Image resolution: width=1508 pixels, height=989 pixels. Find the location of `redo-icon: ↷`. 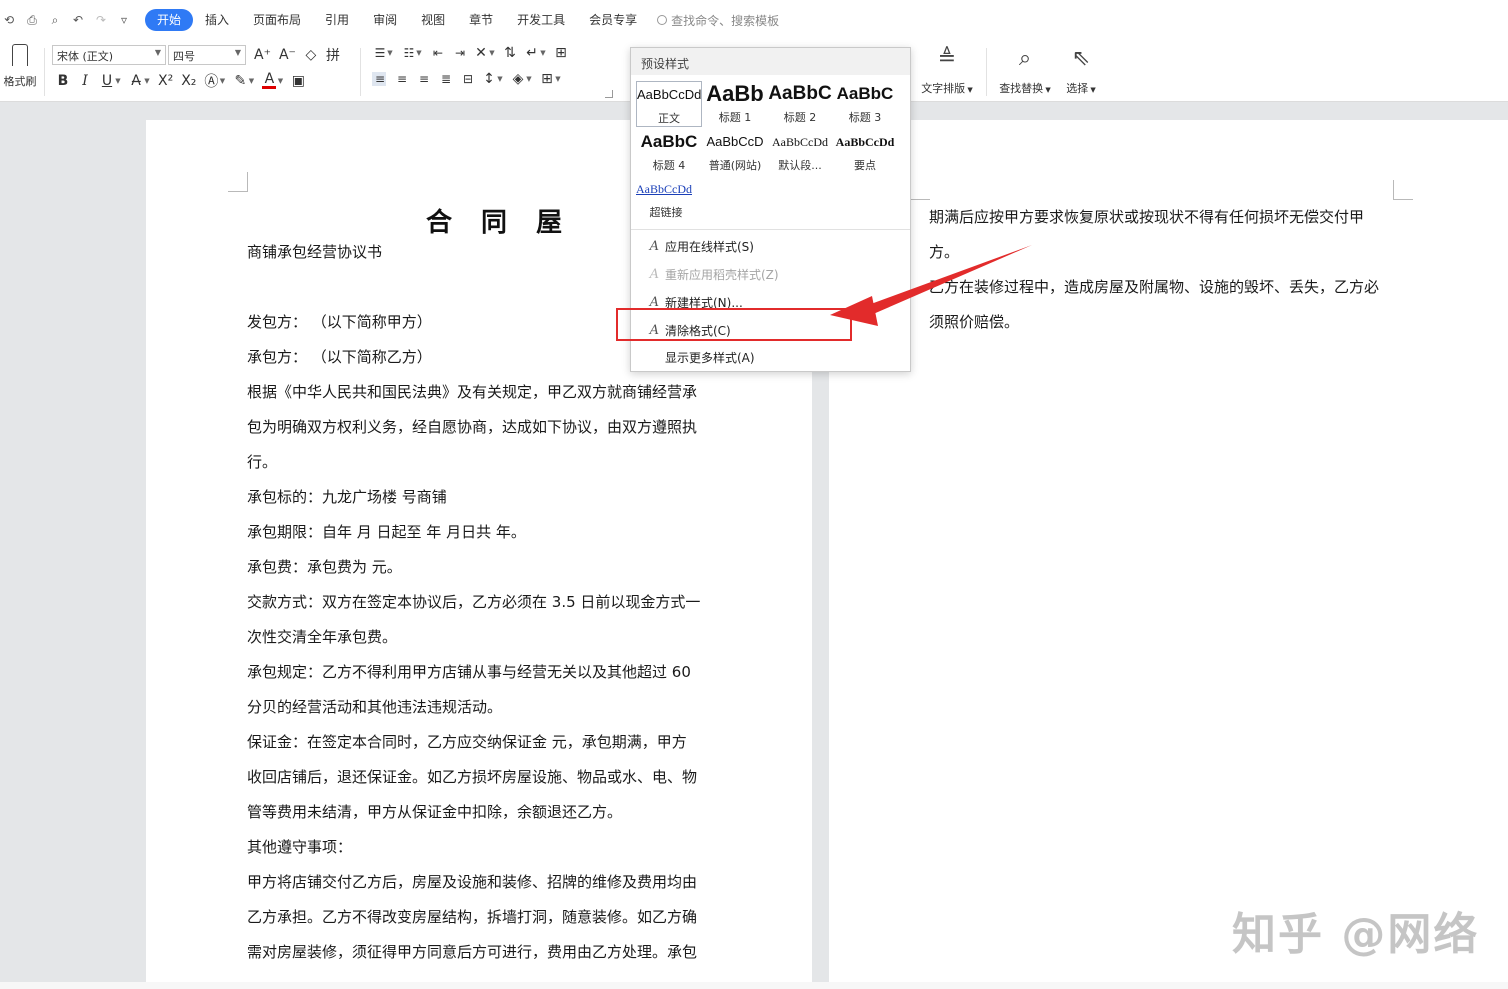

redo-icon: ↷ is located at coordinates (101, 20).